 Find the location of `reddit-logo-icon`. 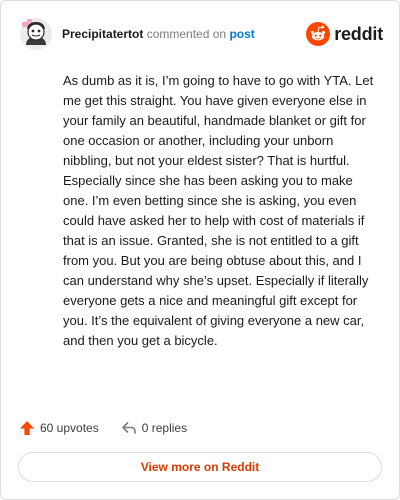

reddit-logo-icon is located at coordinates (318, 34).